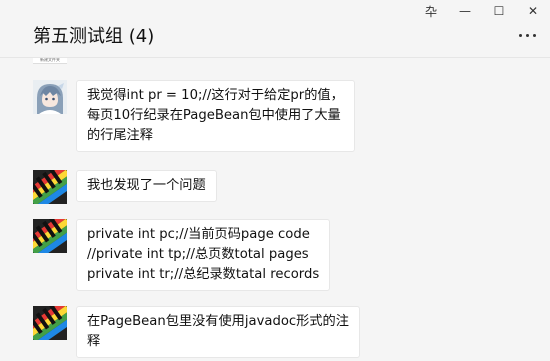 This screenshot has height=361, width=550. I want to click on window-controls: 卆 — ☐ ✕, so click(482, 11).